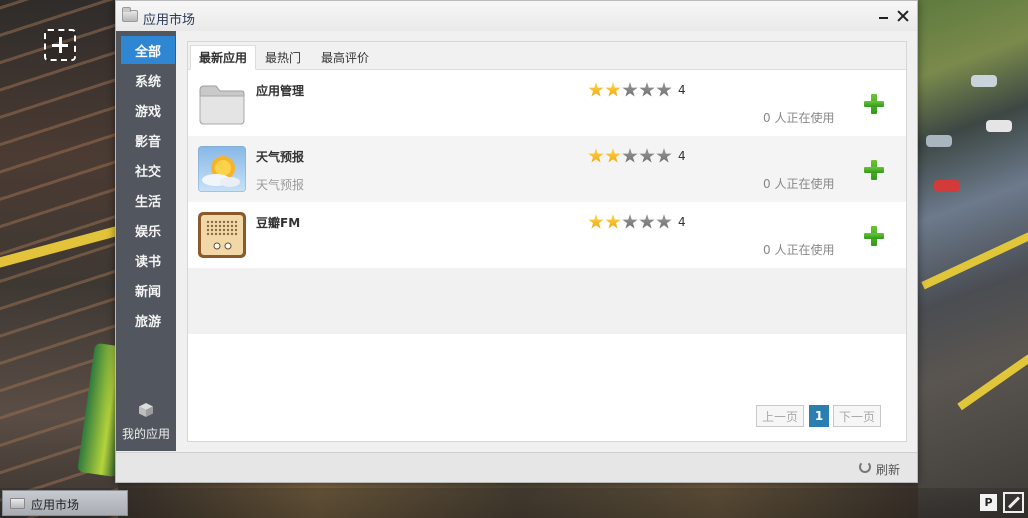  I want to click on refresh-button: 刷新, so click(884, 468).